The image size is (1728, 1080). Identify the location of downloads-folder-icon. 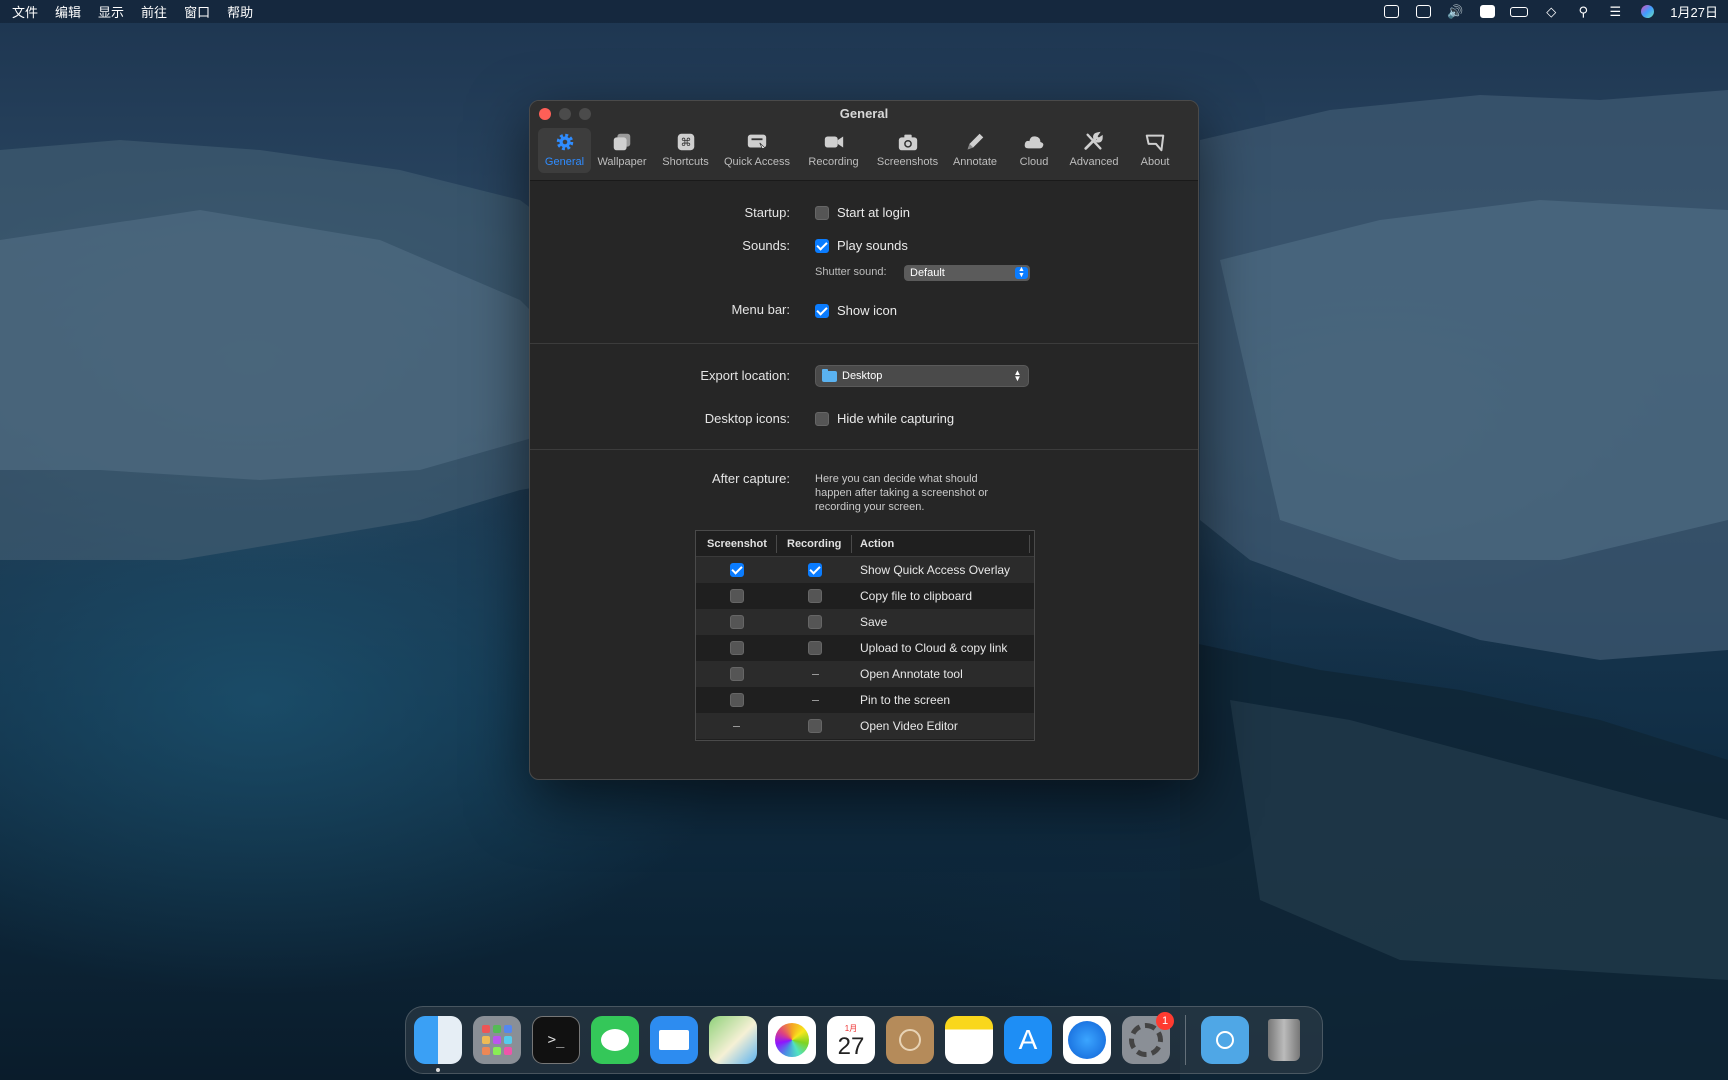
(1225, 1040).